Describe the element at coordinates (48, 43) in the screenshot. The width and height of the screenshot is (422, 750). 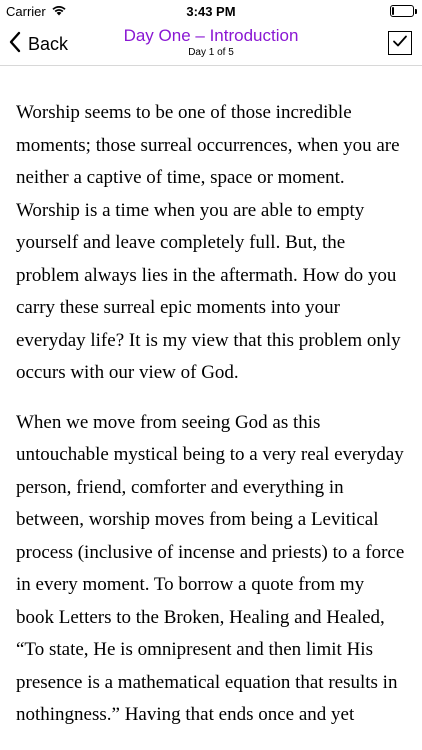
I see `back-label: Back` at that location.